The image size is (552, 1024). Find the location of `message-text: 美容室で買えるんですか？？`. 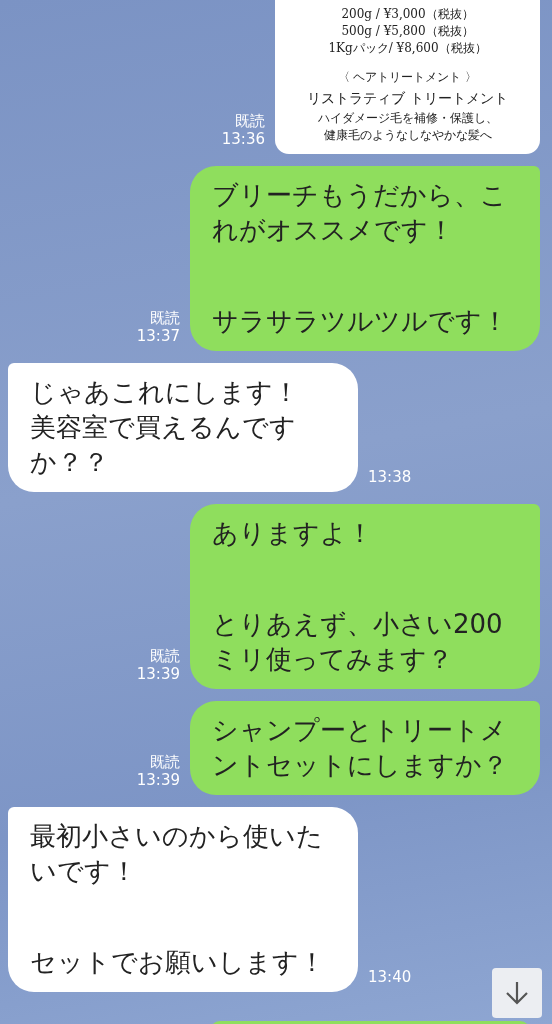

message-text: 美容室で買えるんですか？？ is located at coordinates (163, 445).